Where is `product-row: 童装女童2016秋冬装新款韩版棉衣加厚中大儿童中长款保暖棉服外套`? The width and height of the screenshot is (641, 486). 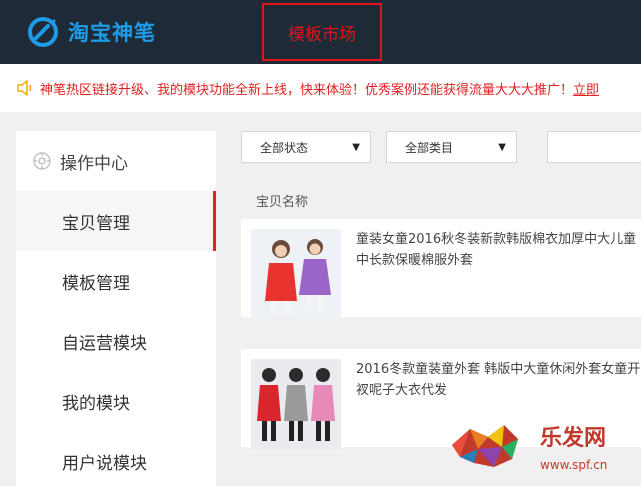 product-row: 童装女童2016秋冬装新款韩版棉衣加厚中大儿童中长款保暖棉服外套 is located at coordinates (441, 269).